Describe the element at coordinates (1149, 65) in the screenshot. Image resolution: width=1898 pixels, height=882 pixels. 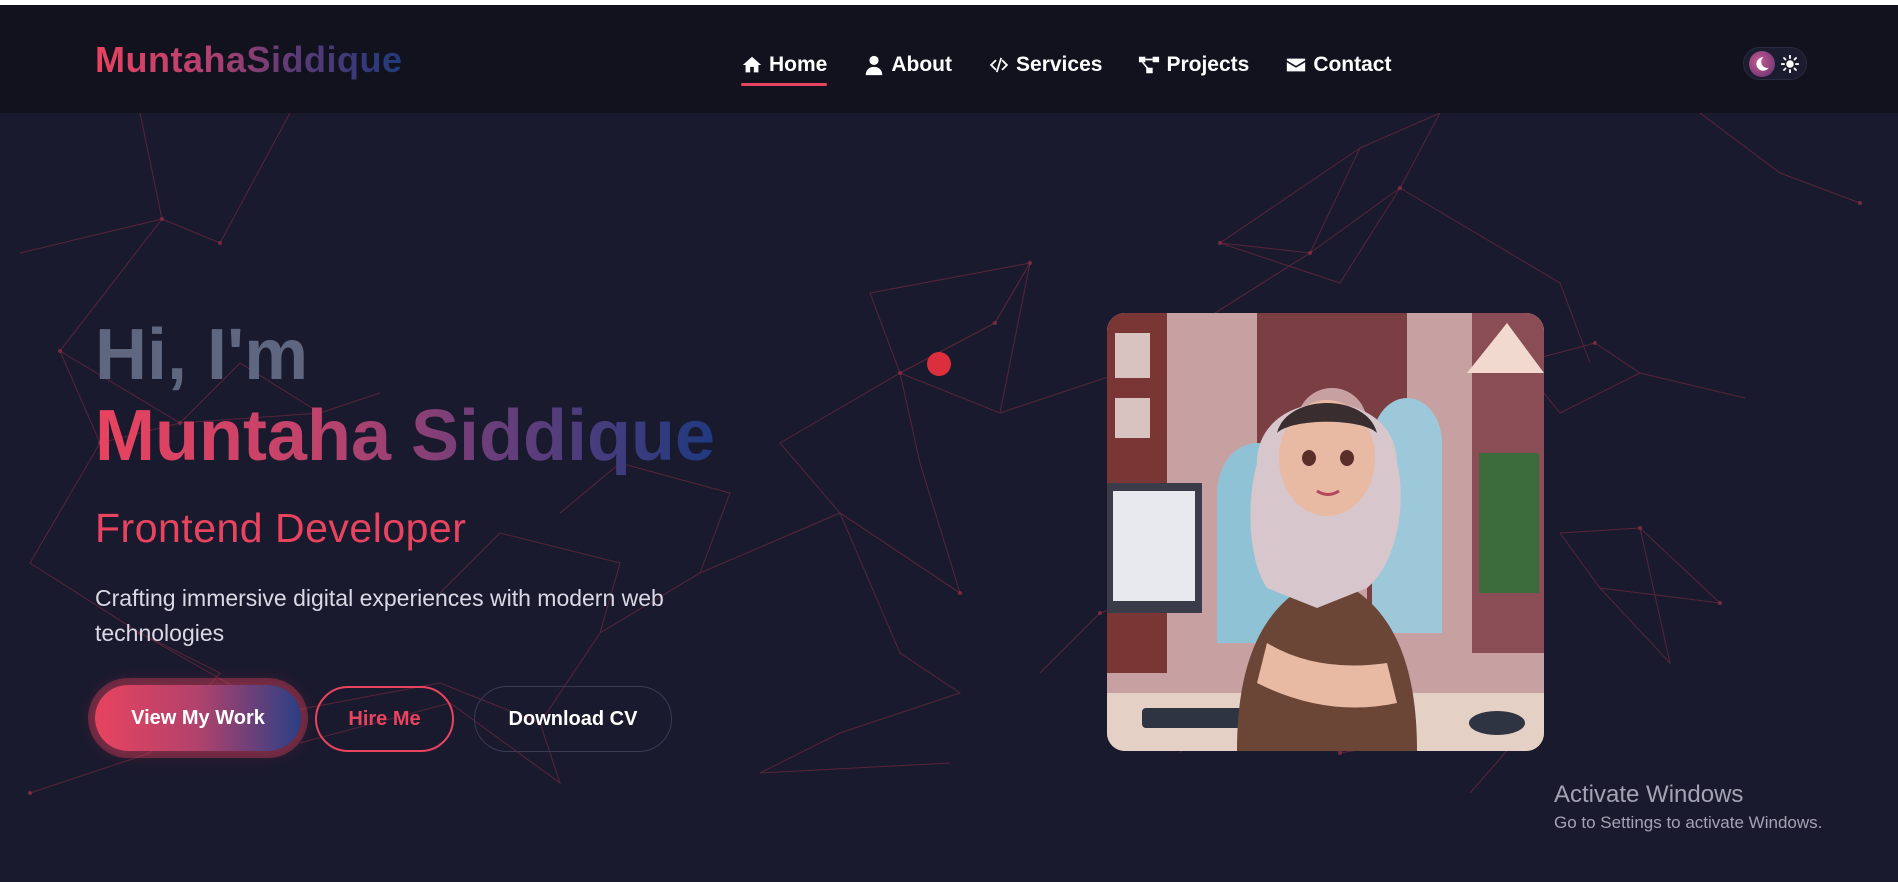
I see `project-diagram-icon` at that location.